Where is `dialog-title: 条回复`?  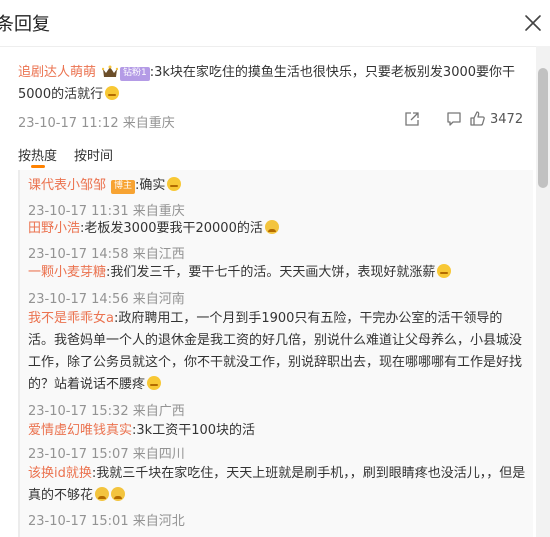
dialog-title: 条回复 is located at coordinates (25, 24).